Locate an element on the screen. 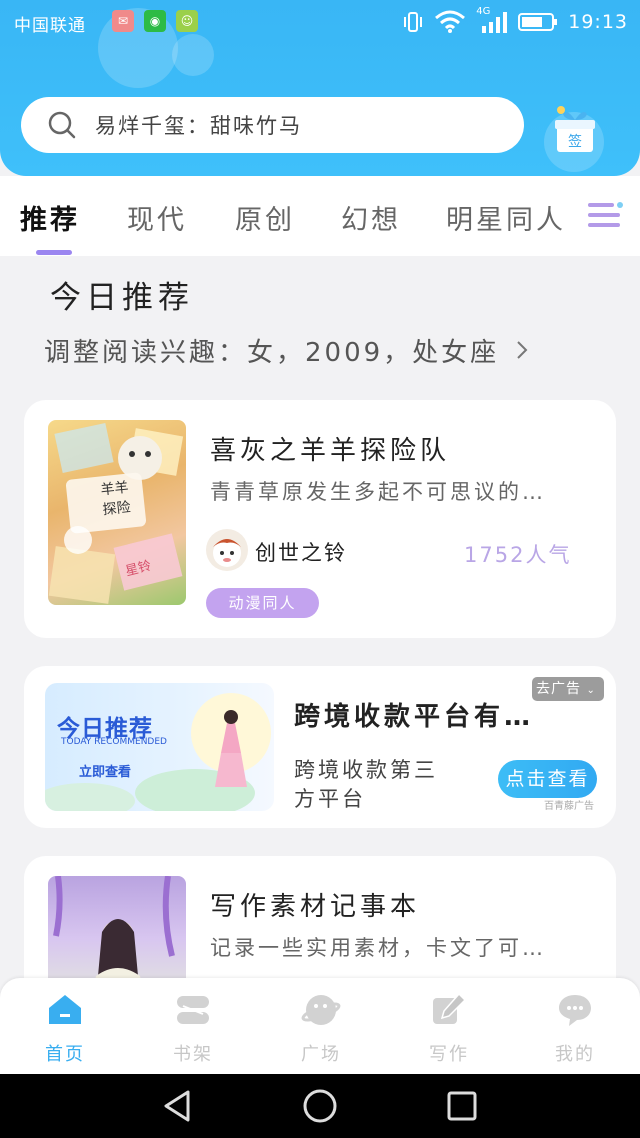 Image resolution: width=640 pixels, height=1138 pixels. tab-menu-button is located at coordinates (604, 216).